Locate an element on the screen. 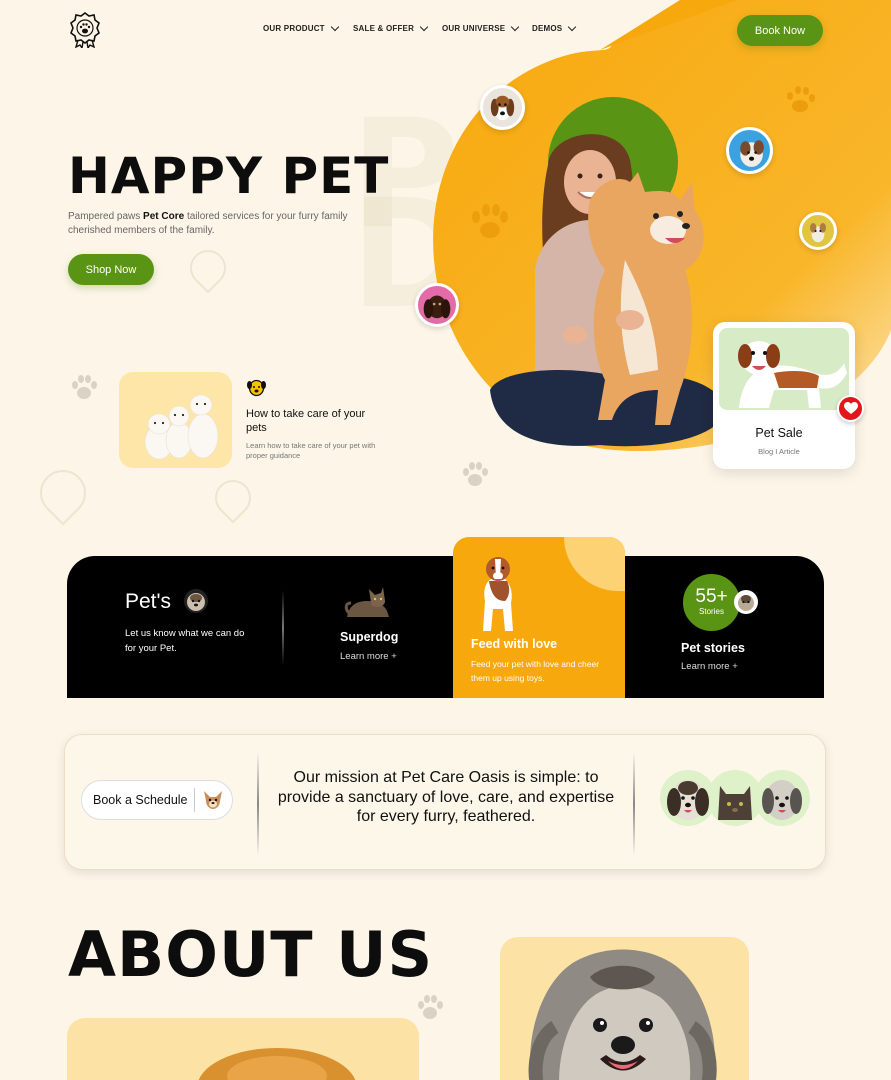  book-now-button: Book Now is located at coordinates (780, 30).